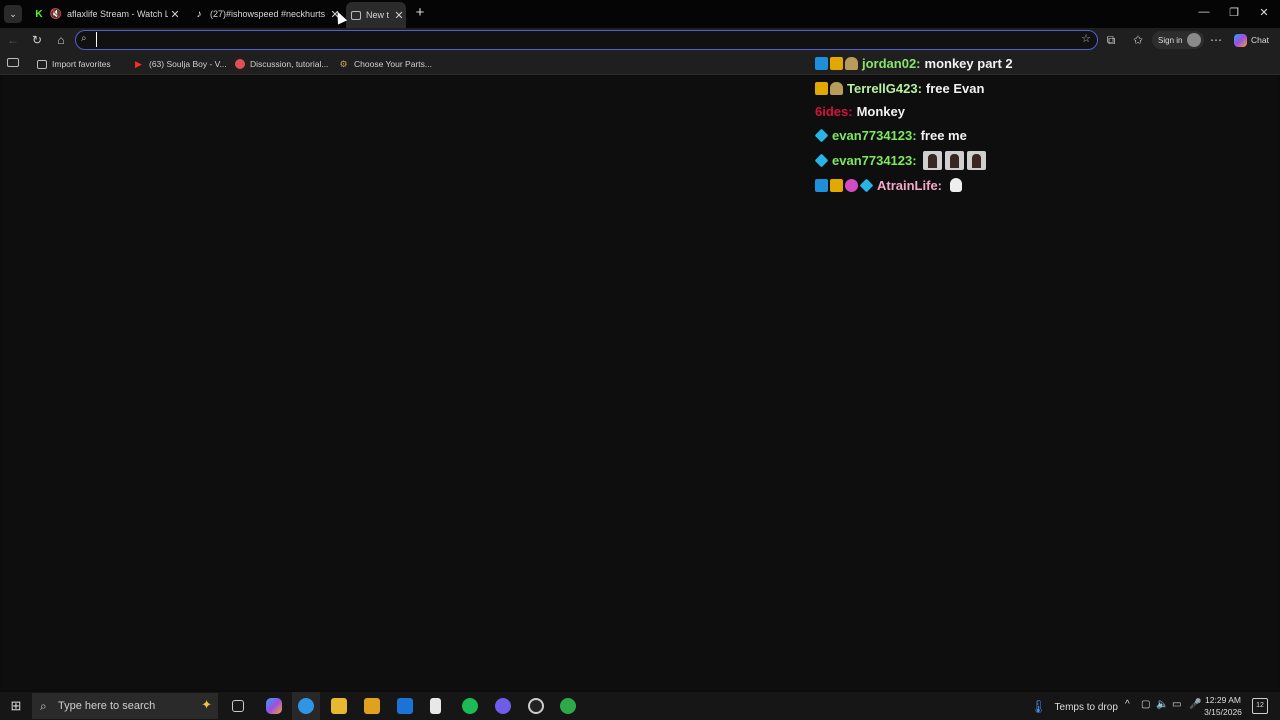 The width and height of the screenshot is (1280, 720). What do you see at coordinates (851, 185) in the screenshot?
I see `pink-badge-icon` at bounding box center [851, 185].